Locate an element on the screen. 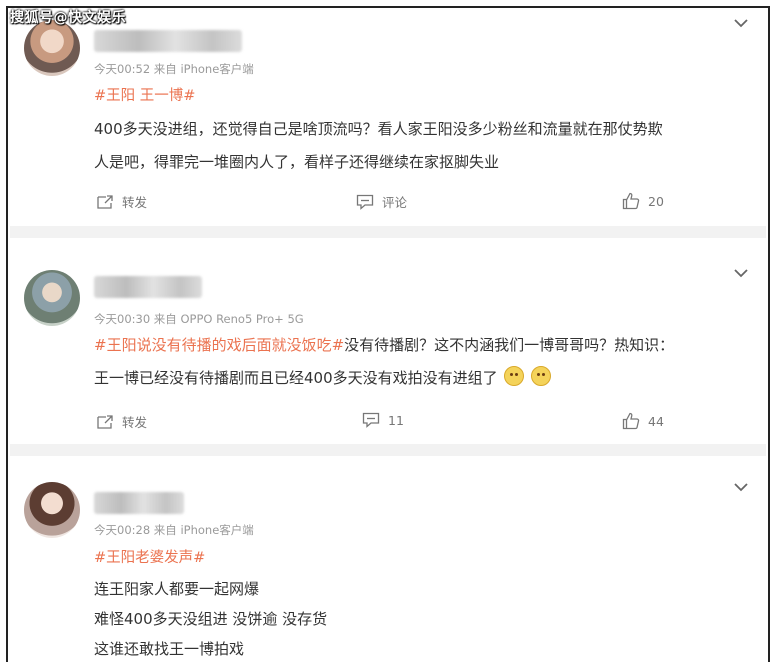 This screenshot has width=778, height=666. comment-meta: 今天00:28 来自 iPhone客户端 is located at coordinates (174, 530).